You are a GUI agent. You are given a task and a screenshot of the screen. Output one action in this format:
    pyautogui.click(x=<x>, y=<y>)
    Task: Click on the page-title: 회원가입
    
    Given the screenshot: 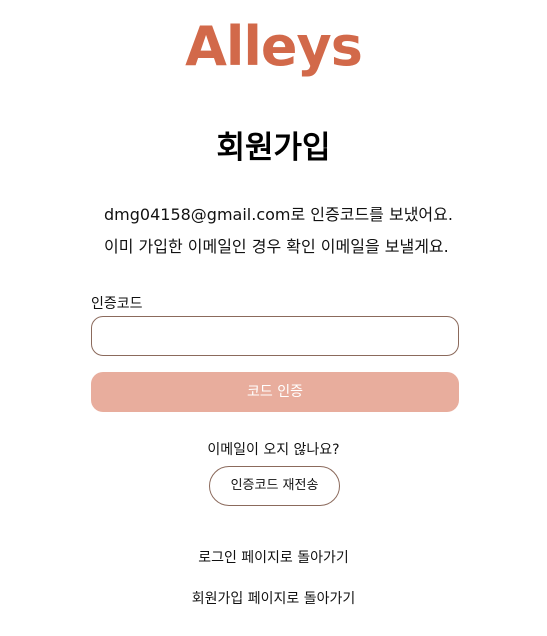 What is the action you would take?
    pyautogui.click(x=273, y=148)
    